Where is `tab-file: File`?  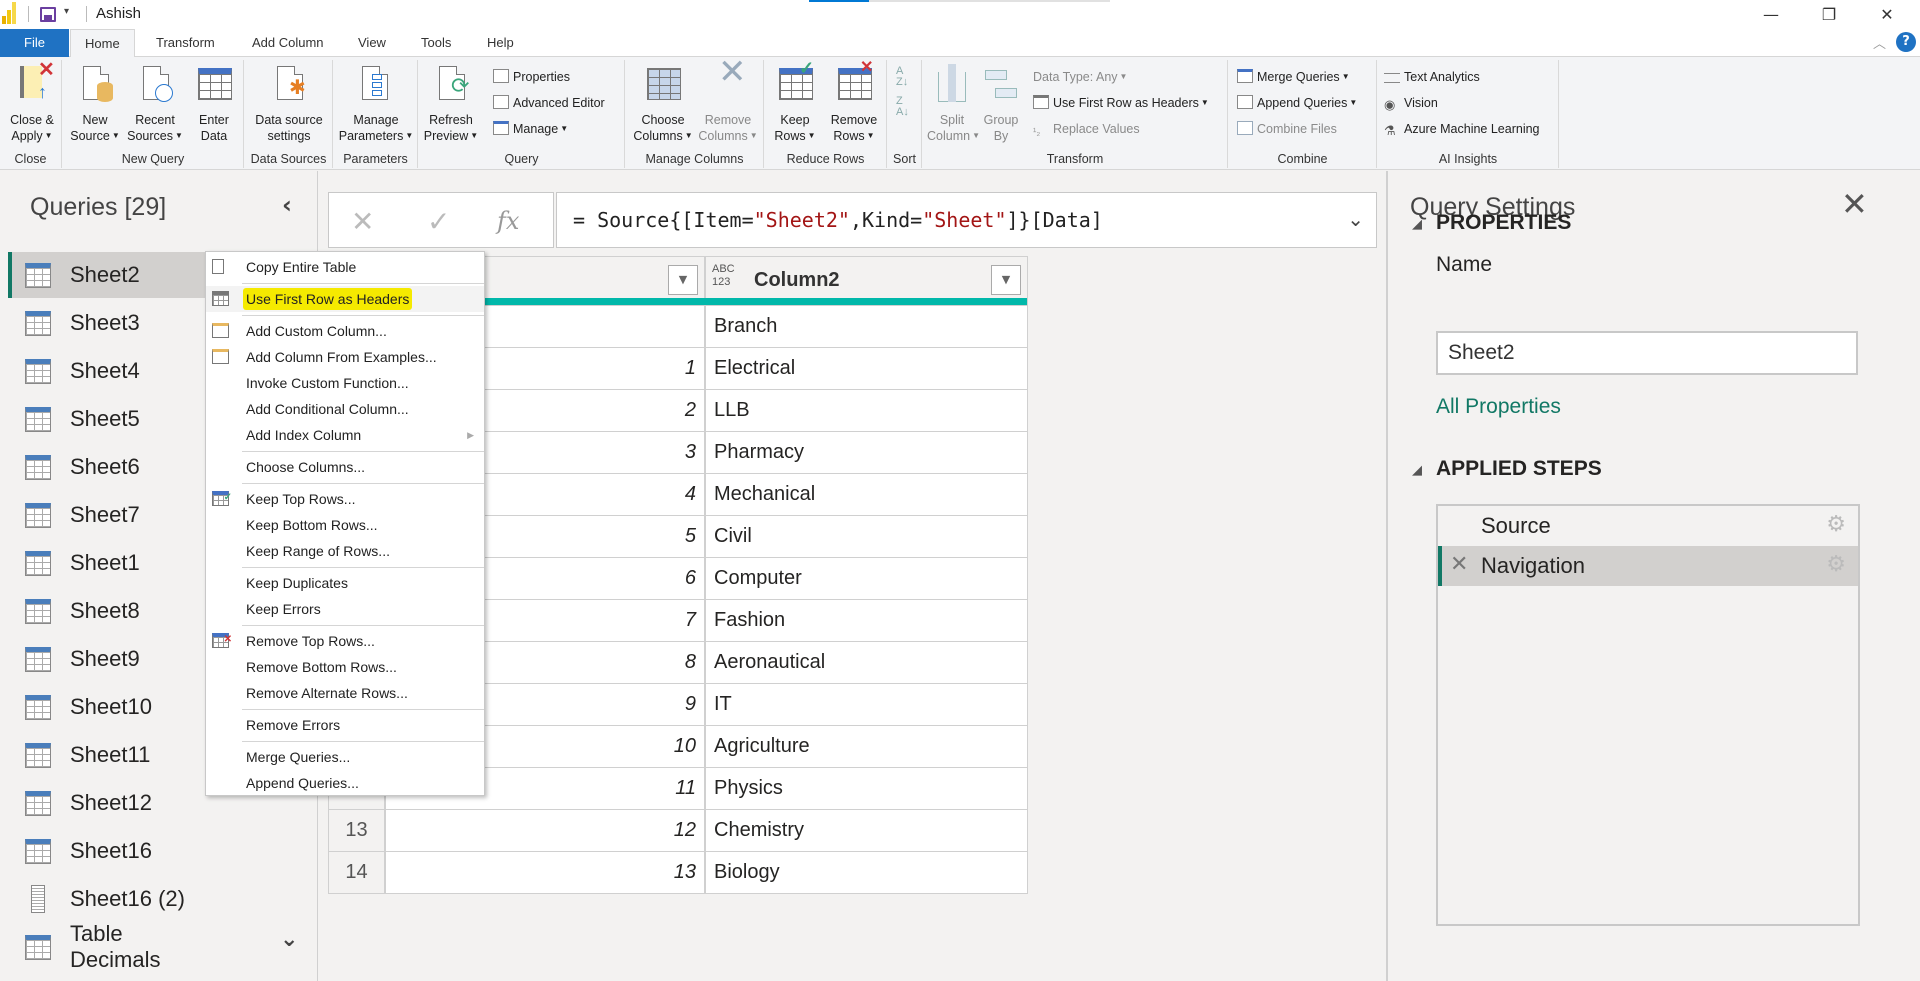
tab-file: File is located at coordinates (34, 43).